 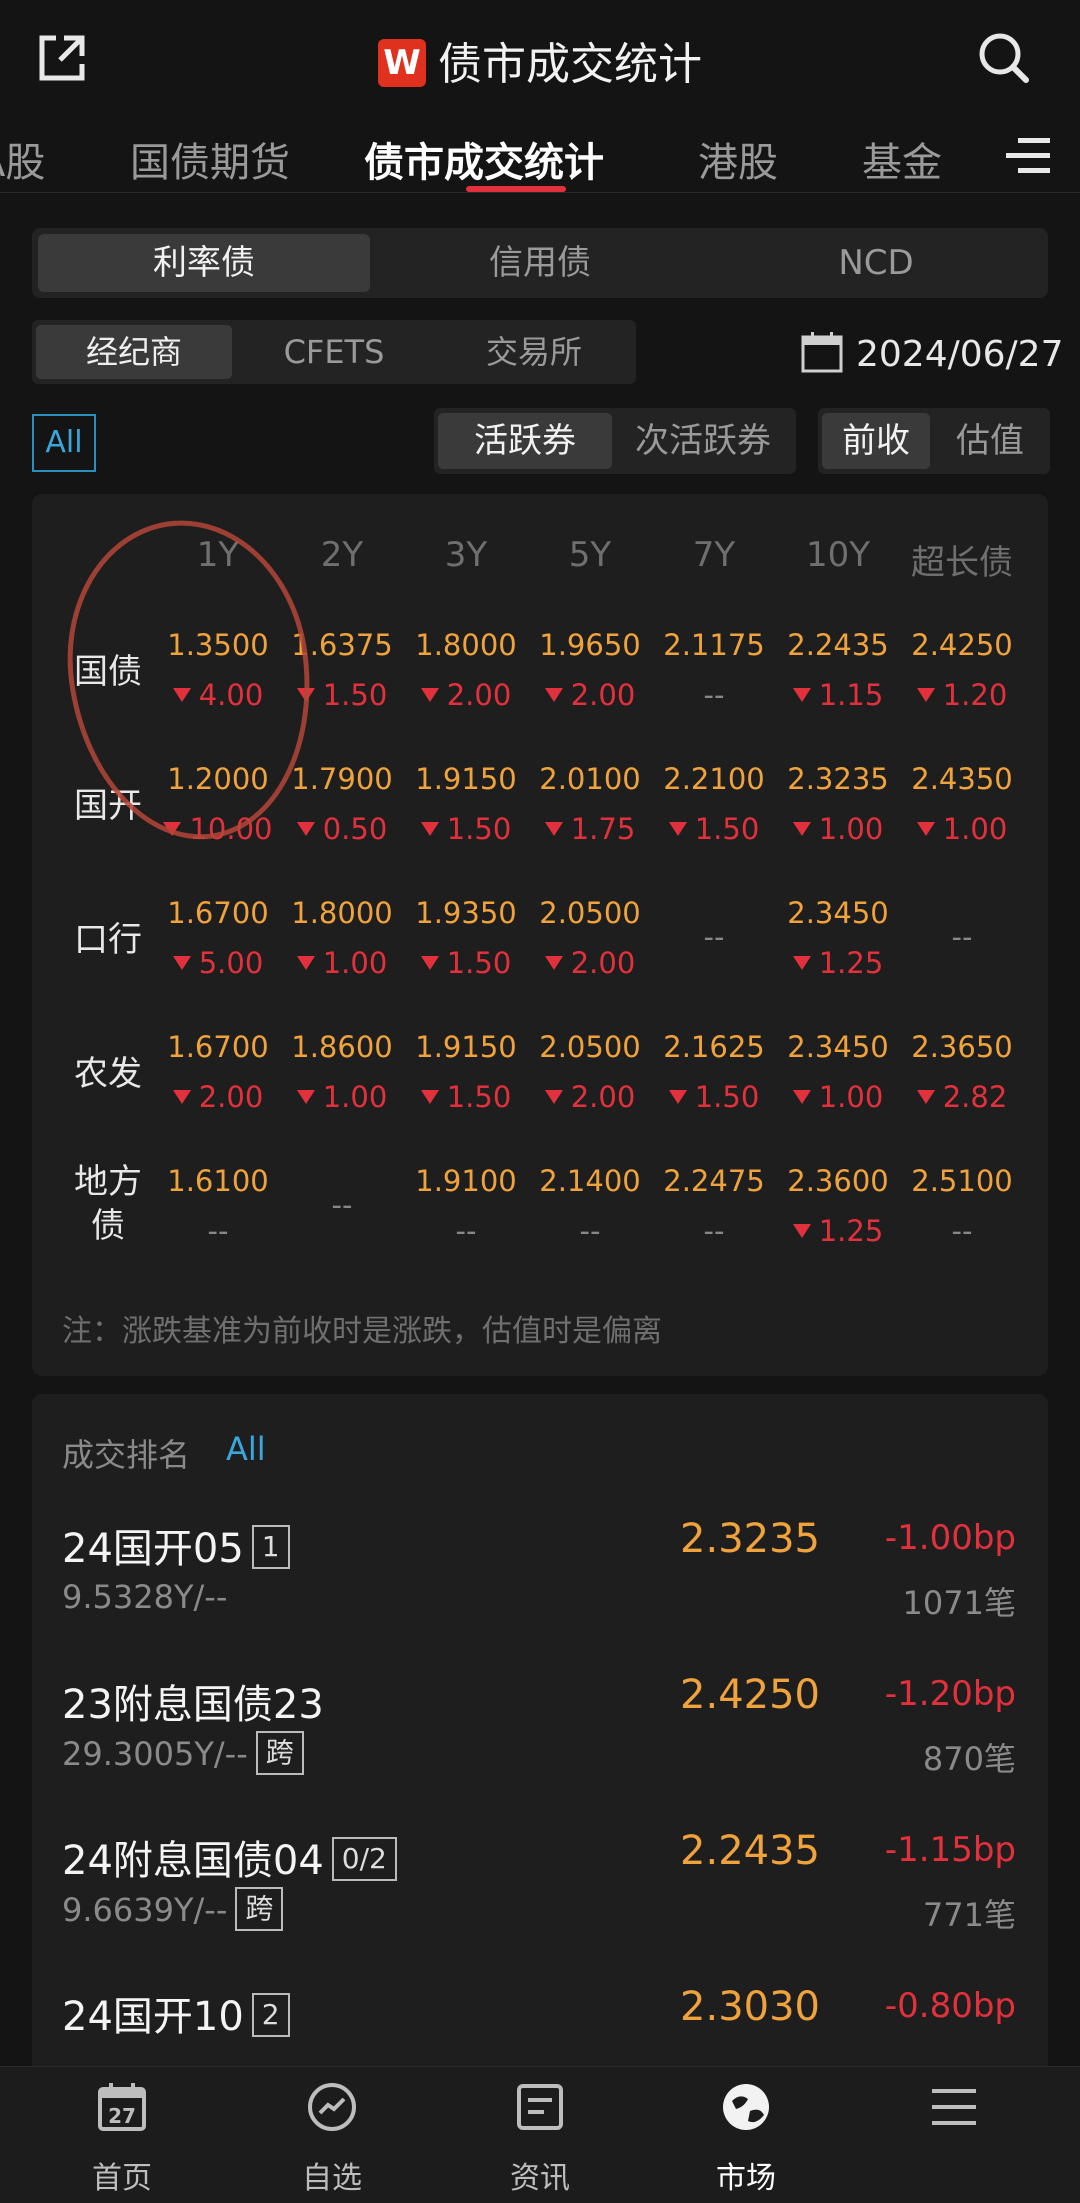 I want to click on calendar-icon, so click(x=822, y=352).